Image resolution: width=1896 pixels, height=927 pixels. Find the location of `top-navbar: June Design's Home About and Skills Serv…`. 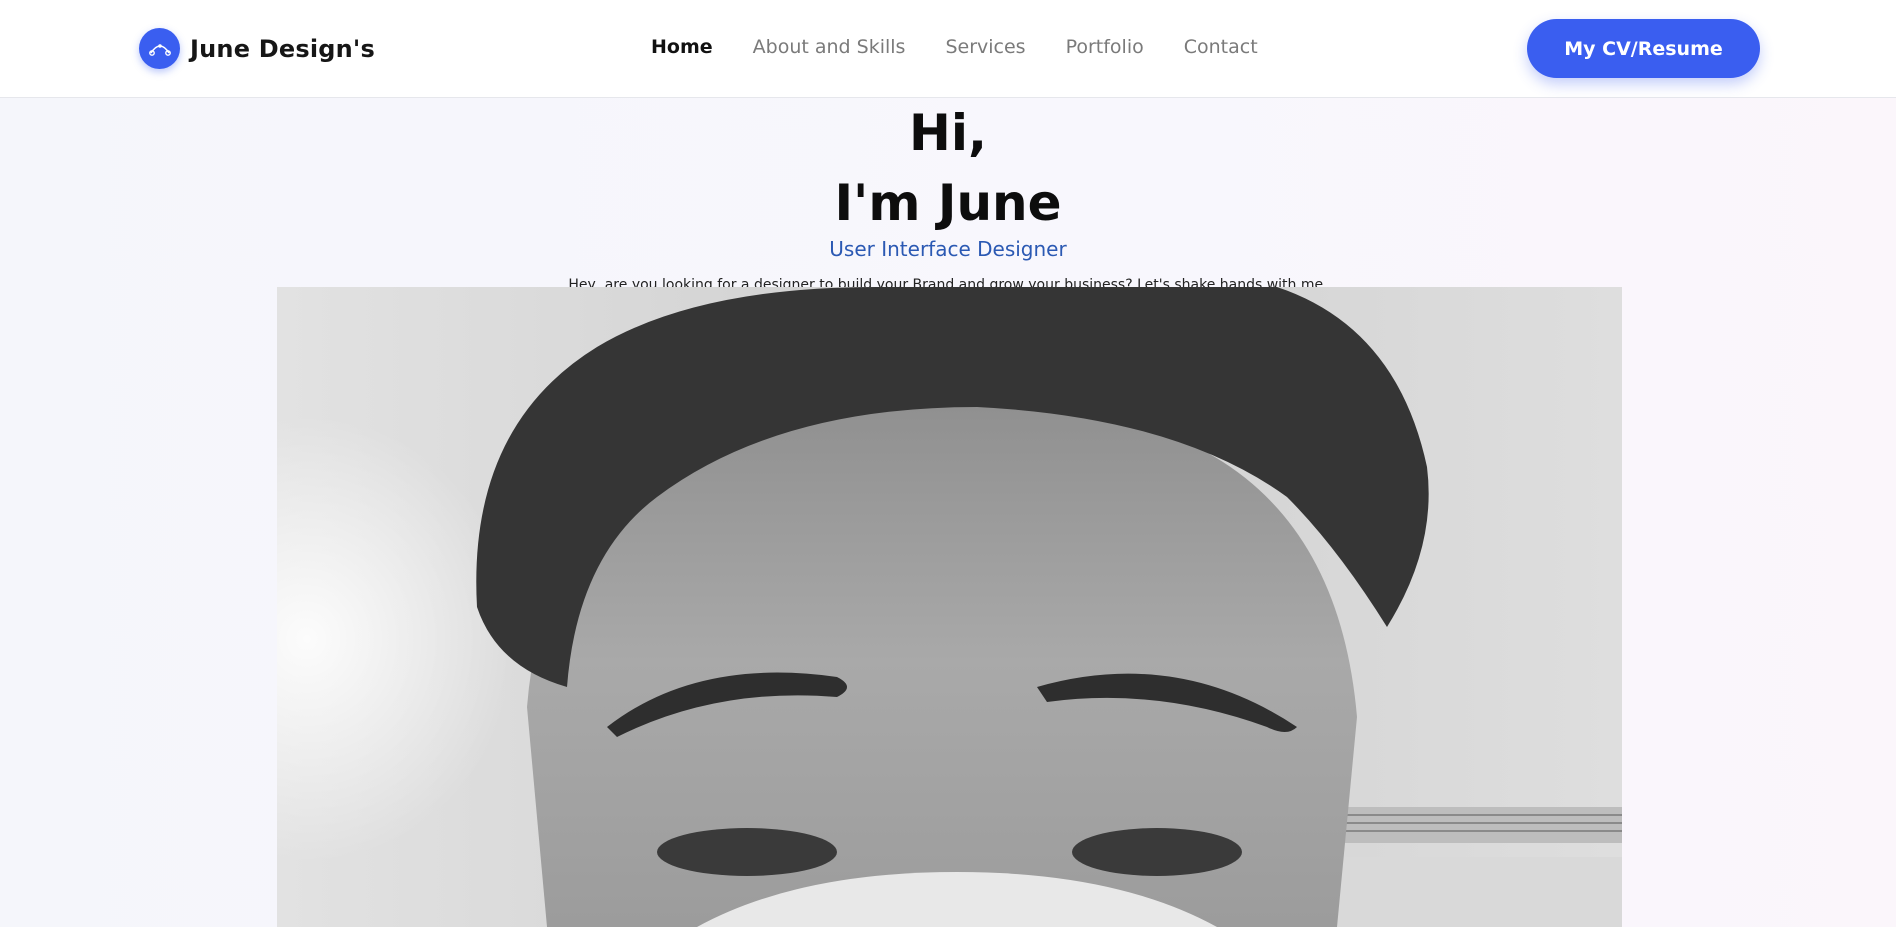

top-navbar: June Design's Home About and Skills Serv… is located at coordinates (948, 49).